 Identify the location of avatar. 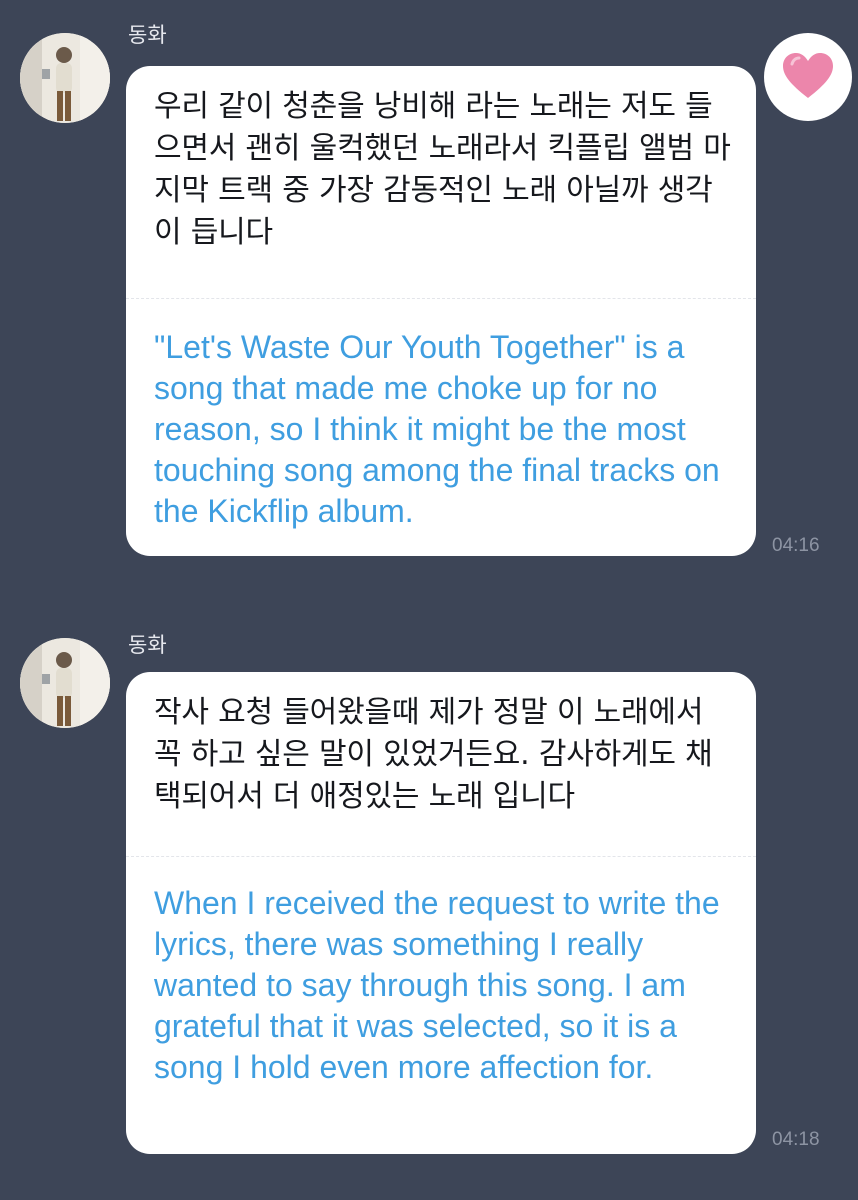
(65, 683).